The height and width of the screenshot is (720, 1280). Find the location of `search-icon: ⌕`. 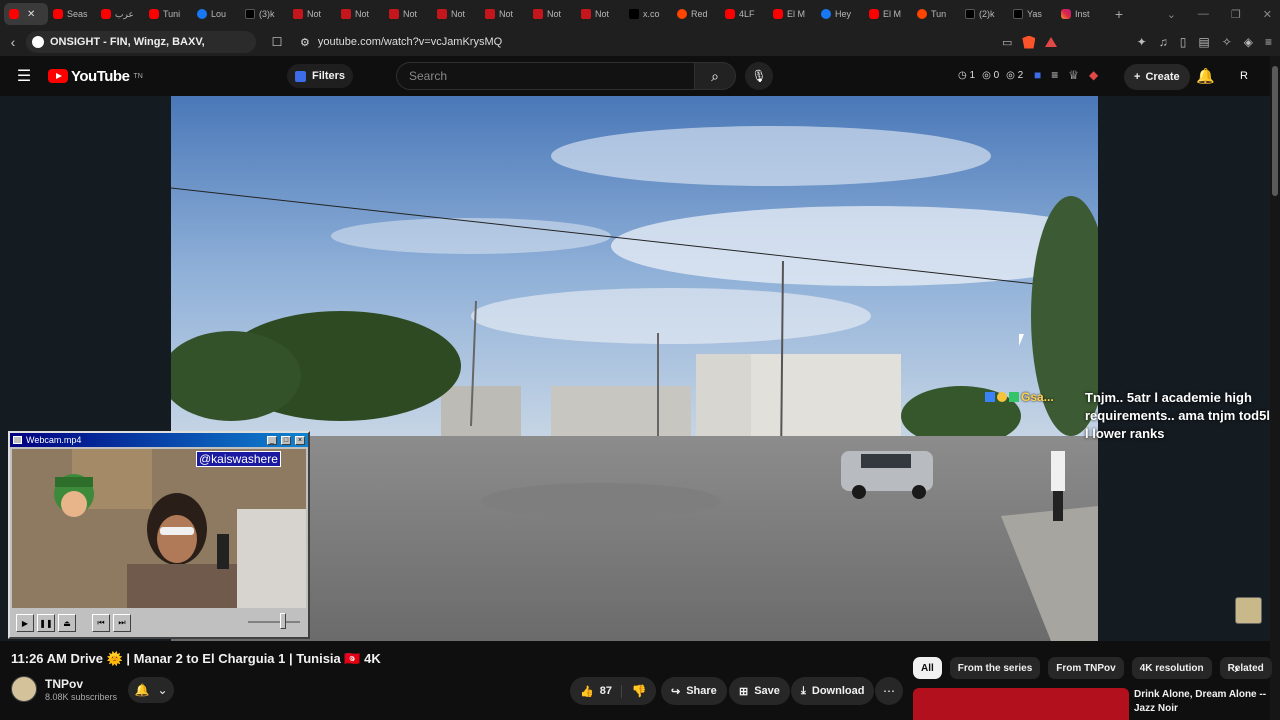

search-icon: ⌕ is located at coordinates (715, 75).